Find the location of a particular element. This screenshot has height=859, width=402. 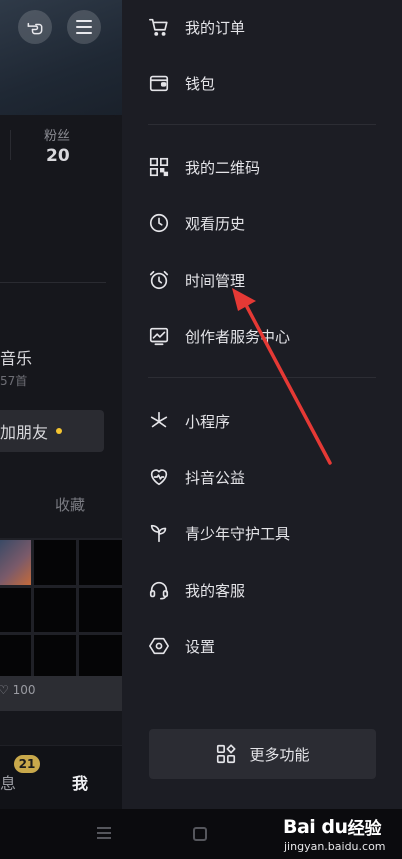

chart-monitor-icon is located at coordinates (159, 336).